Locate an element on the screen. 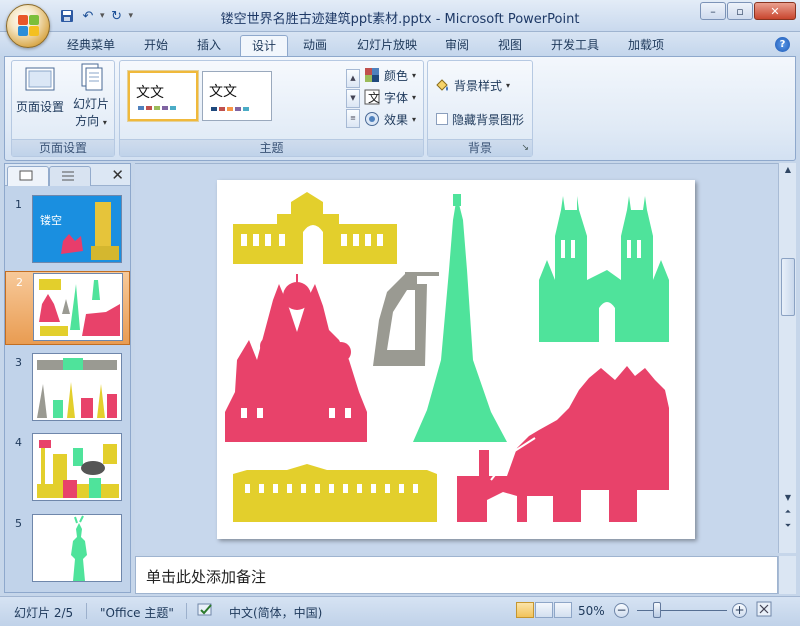 The image size is (800, 626). theme-colors-button: 颜色 ▾ is located at coordinates (390, 75).